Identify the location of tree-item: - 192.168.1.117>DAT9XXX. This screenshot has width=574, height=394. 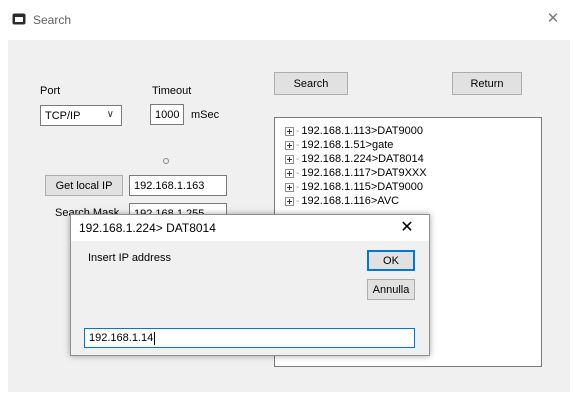
(356, 173).